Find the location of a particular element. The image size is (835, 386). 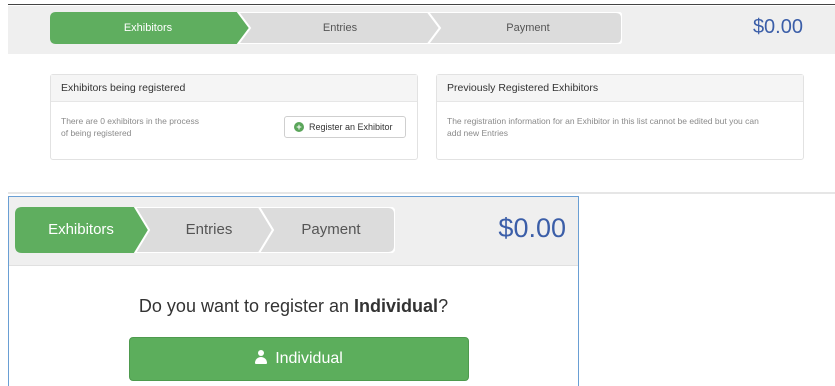

individual-button-label: Individual is located at coordinates (309, 358).